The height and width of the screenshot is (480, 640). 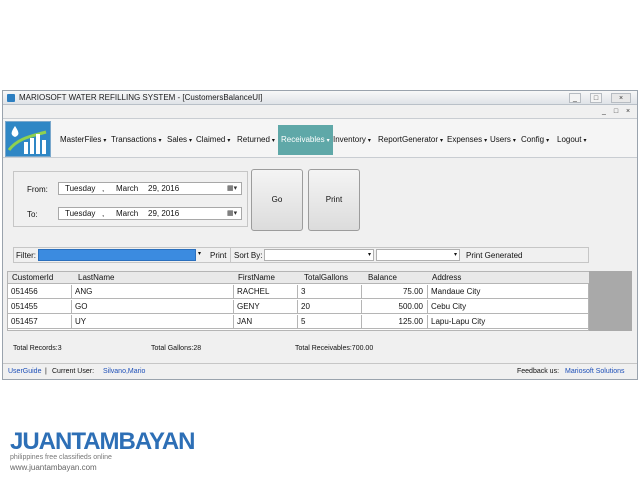 What do you see at coordinates (575, 98) in the screenshot?
I see `minimize-button: _` at bounding box center [575, 98].